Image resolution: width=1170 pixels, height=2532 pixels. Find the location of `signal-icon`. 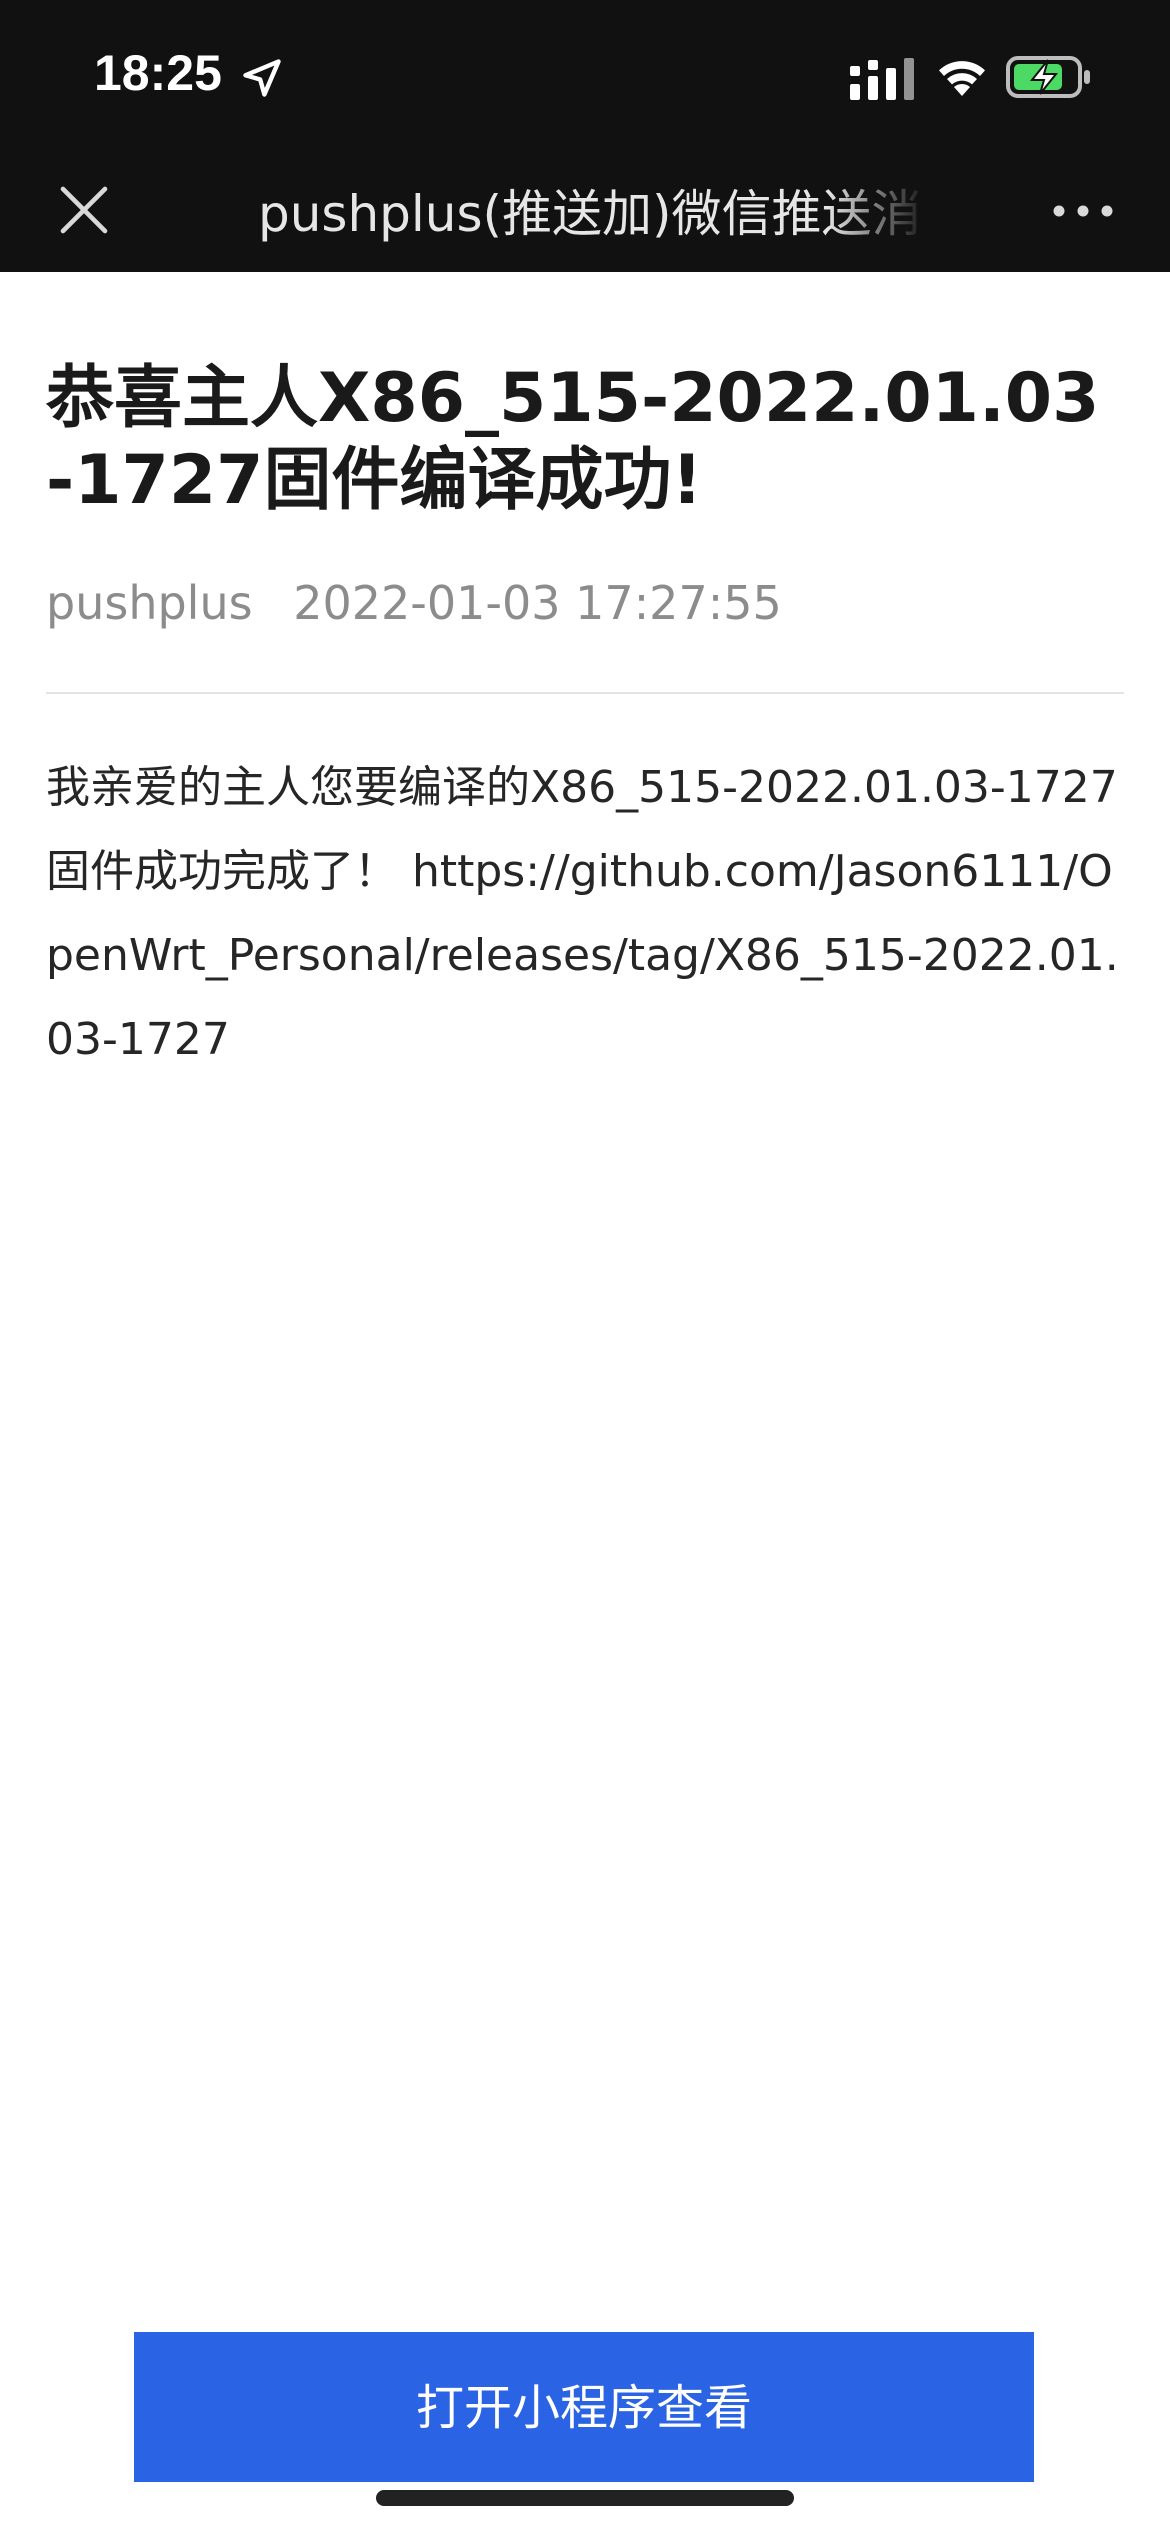

signal-icon is located at coordinates (882, 79).